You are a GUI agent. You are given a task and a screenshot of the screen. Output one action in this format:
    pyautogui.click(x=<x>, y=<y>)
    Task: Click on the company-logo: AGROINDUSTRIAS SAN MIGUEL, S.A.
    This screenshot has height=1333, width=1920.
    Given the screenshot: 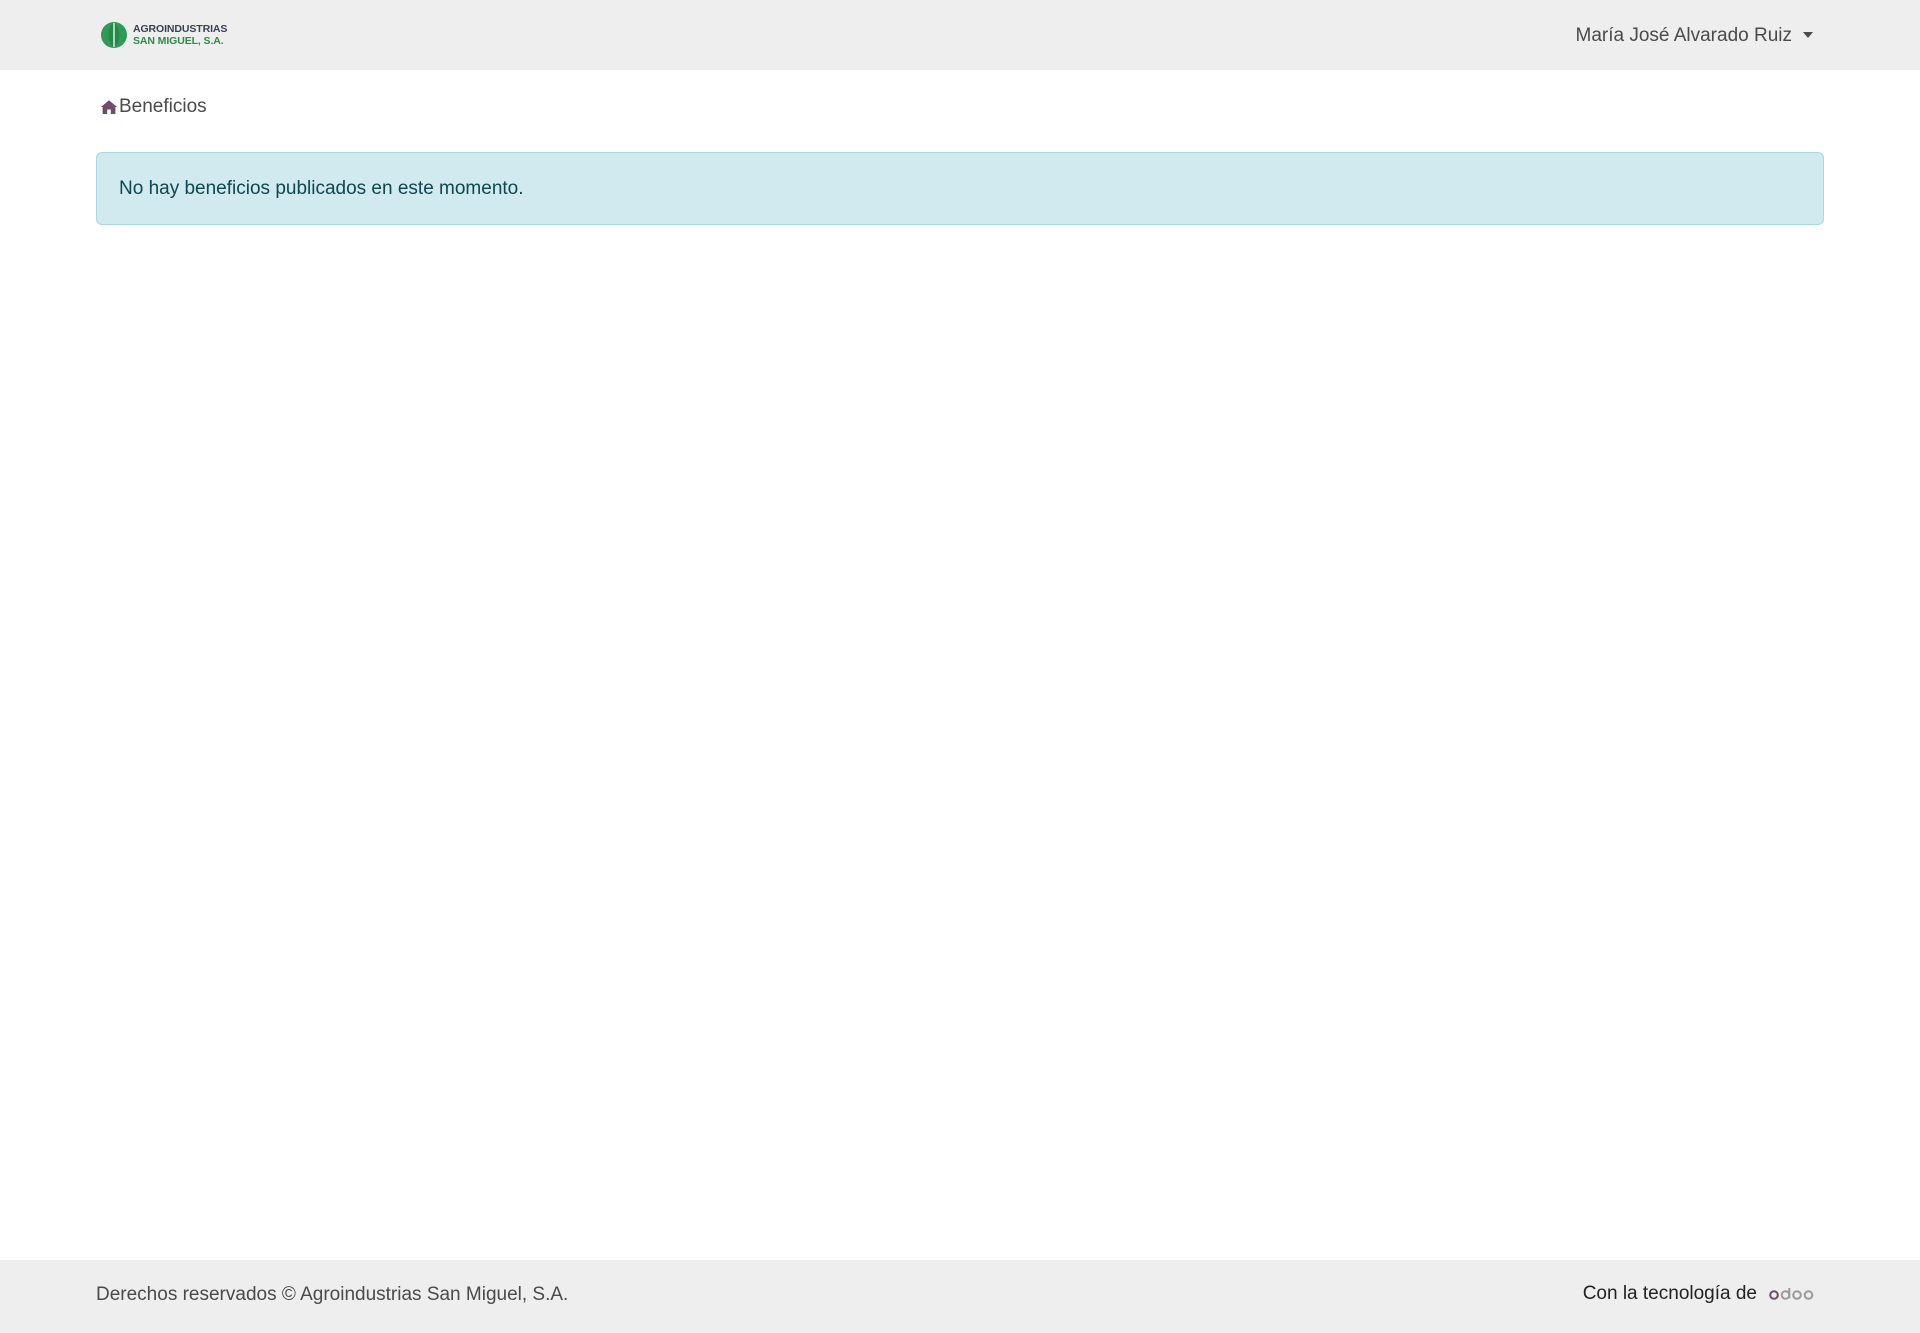 What is the action you would take?
    pyautogui.click(x=163, y=35)
    